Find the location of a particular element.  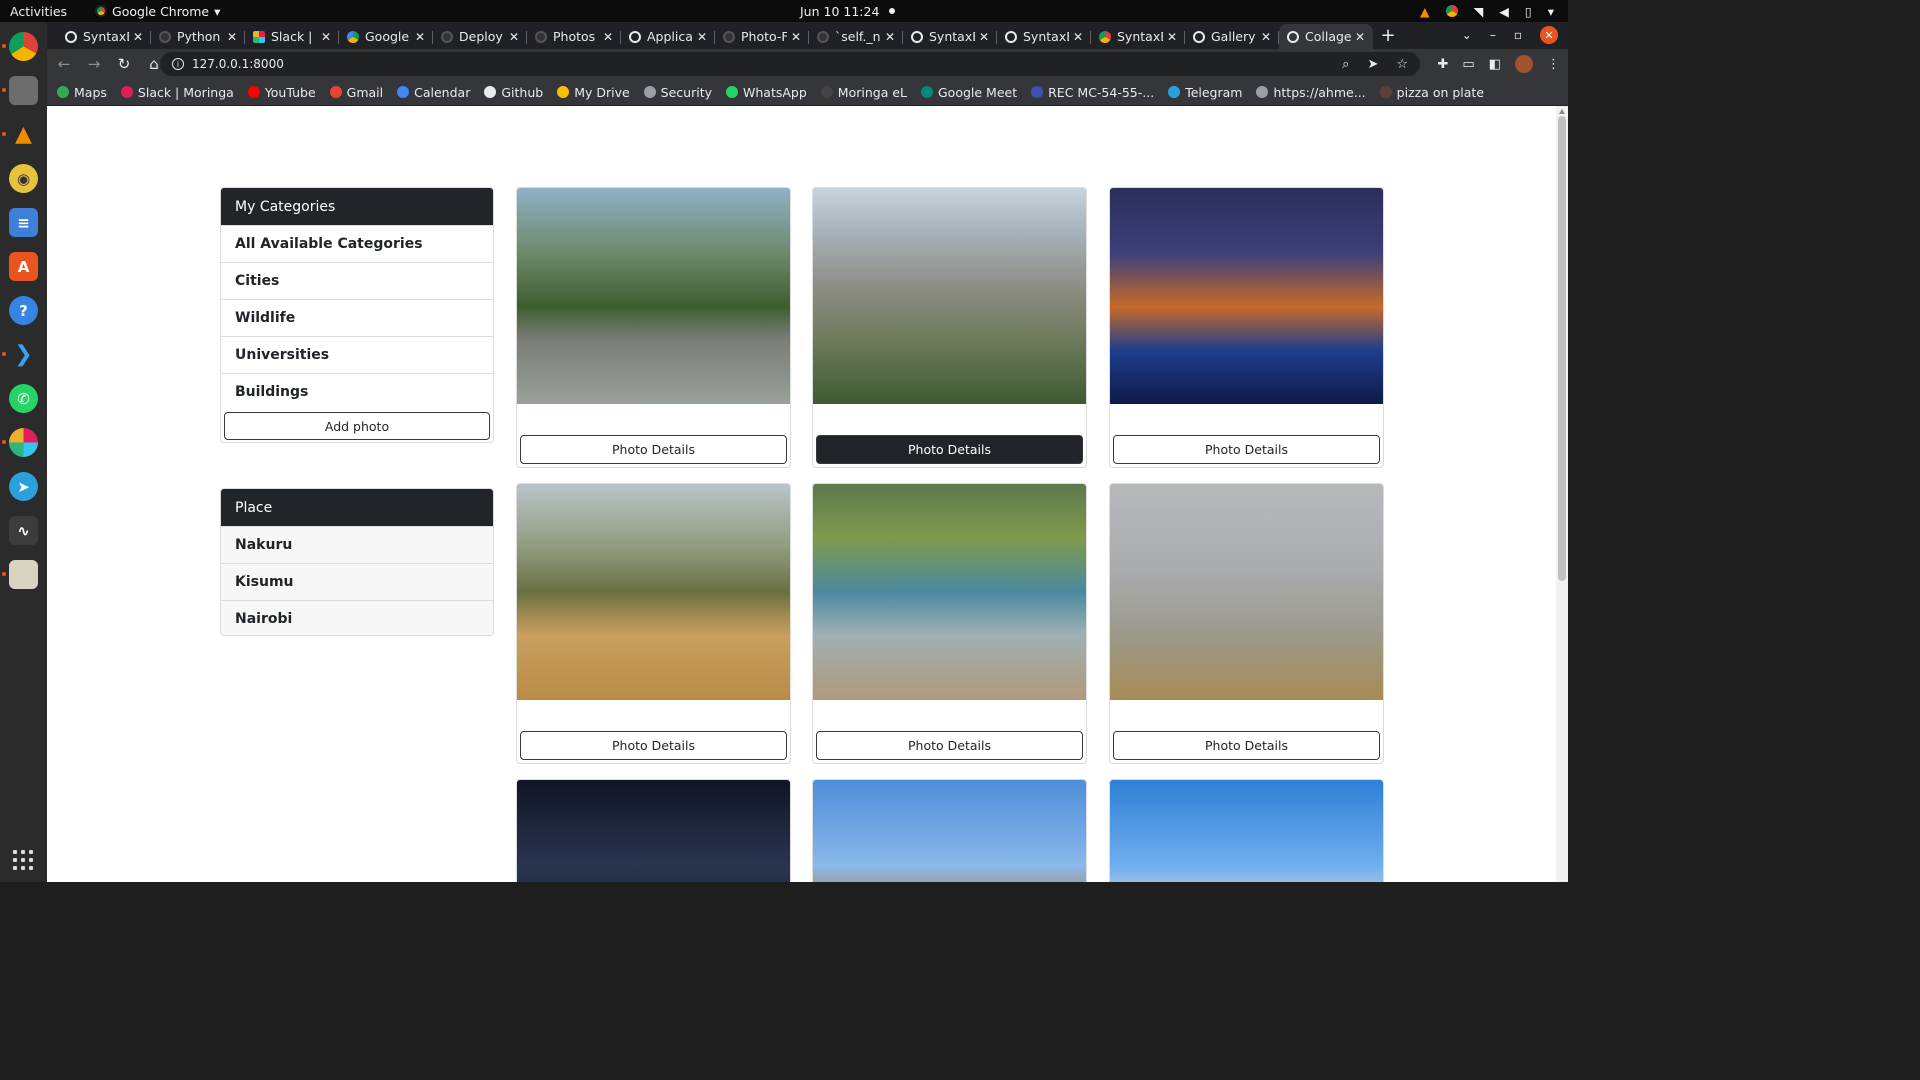

place-item: Nakuru is located at coordinates (357, 544).